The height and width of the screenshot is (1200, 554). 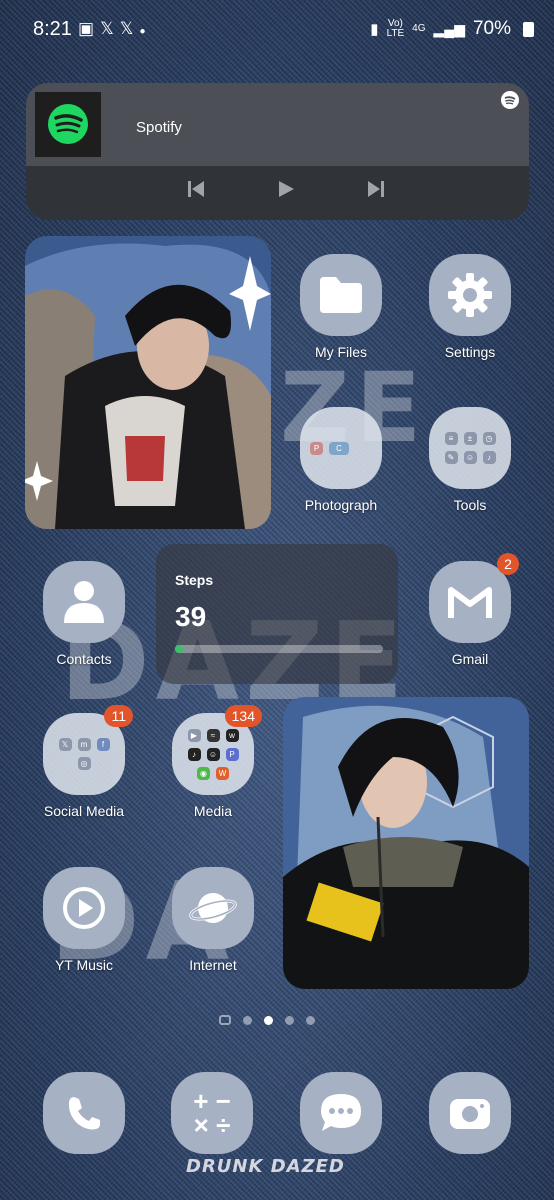 What do you see at coordinates (279, 649) in the screenshot?
I see `steps-progress-bar` at bounding box center [279, 649].